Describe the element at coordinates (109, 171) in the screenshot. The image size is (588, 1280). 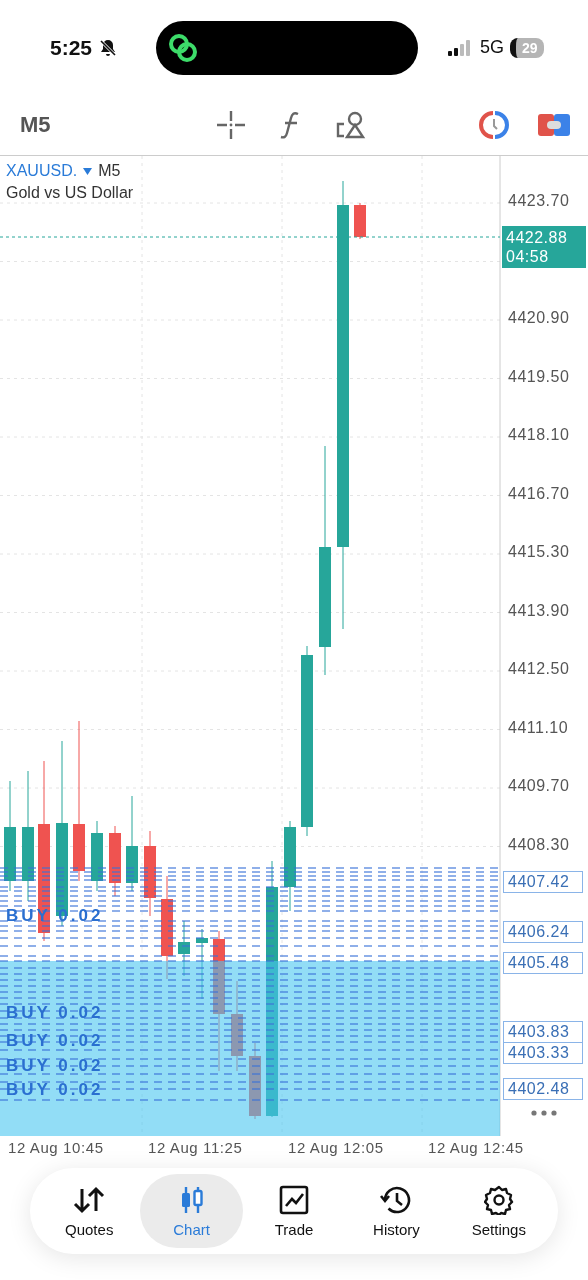
I see `chart-timeframe: M5` at that location.